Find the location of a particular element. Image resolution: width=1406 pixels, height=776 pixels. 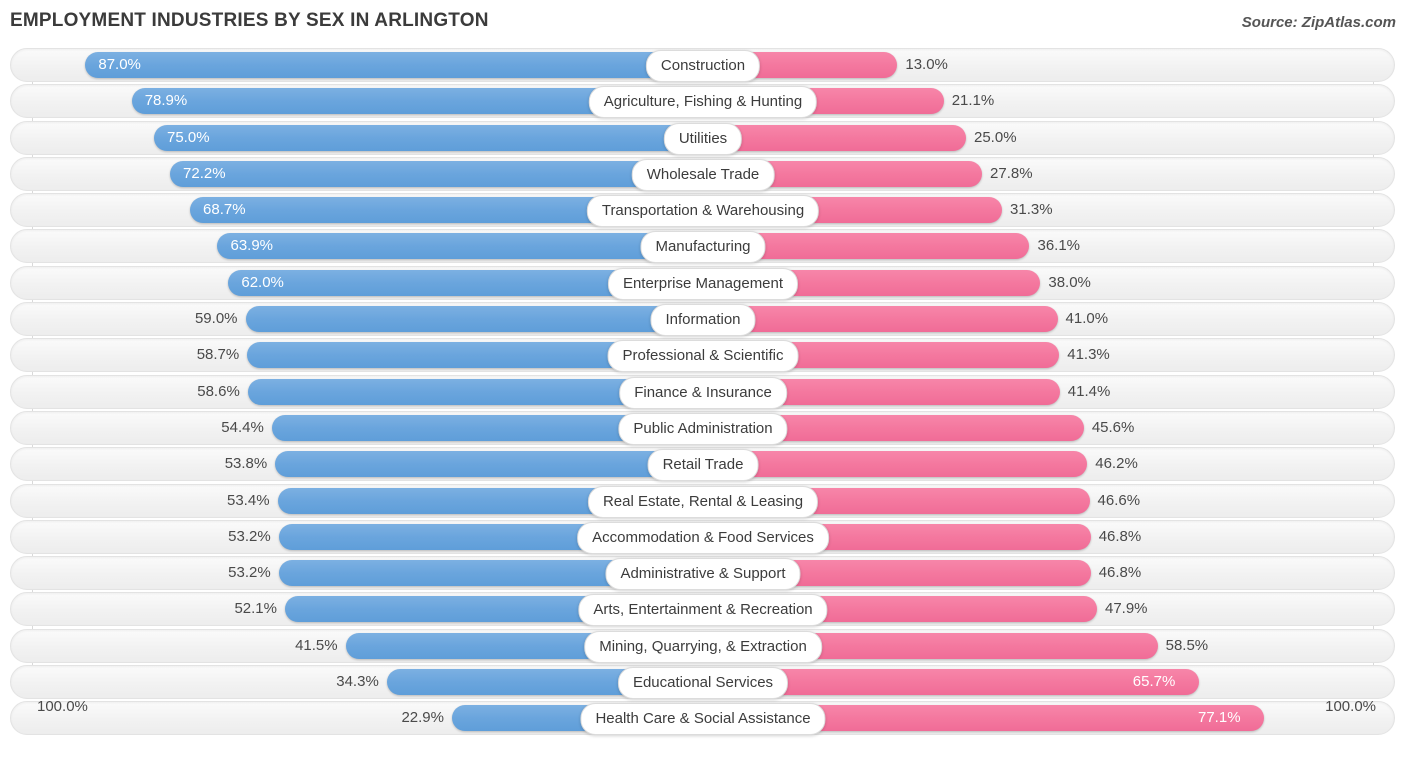

value-label-male: 53.8% is located at coordinates (246, 464).